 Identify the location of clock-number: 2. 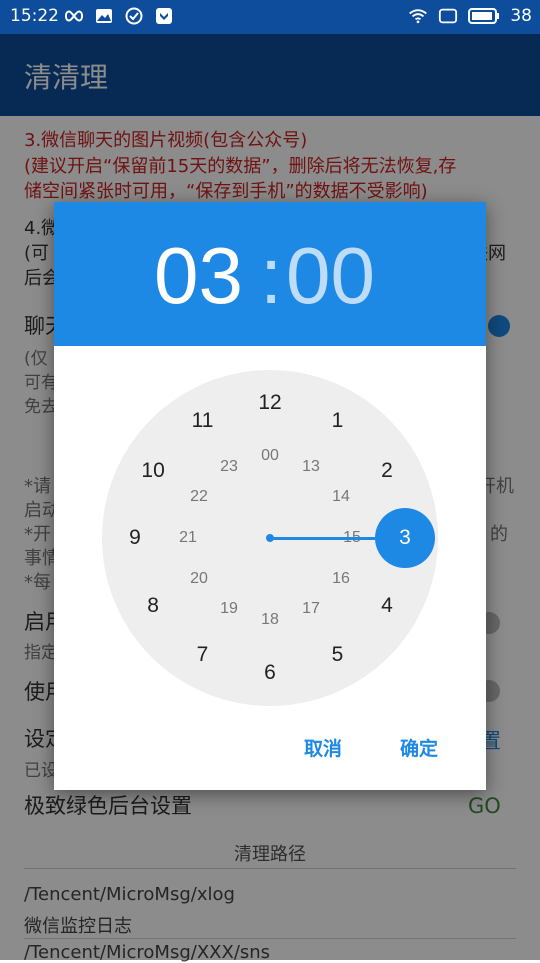
(387, 471).